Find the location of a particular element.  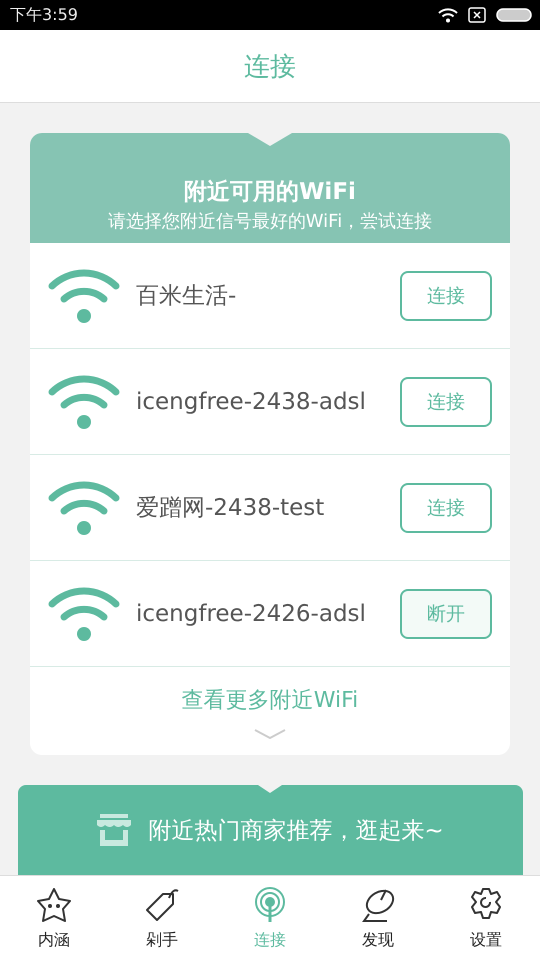

tab: 连接 is located at coordinates (270, 918).